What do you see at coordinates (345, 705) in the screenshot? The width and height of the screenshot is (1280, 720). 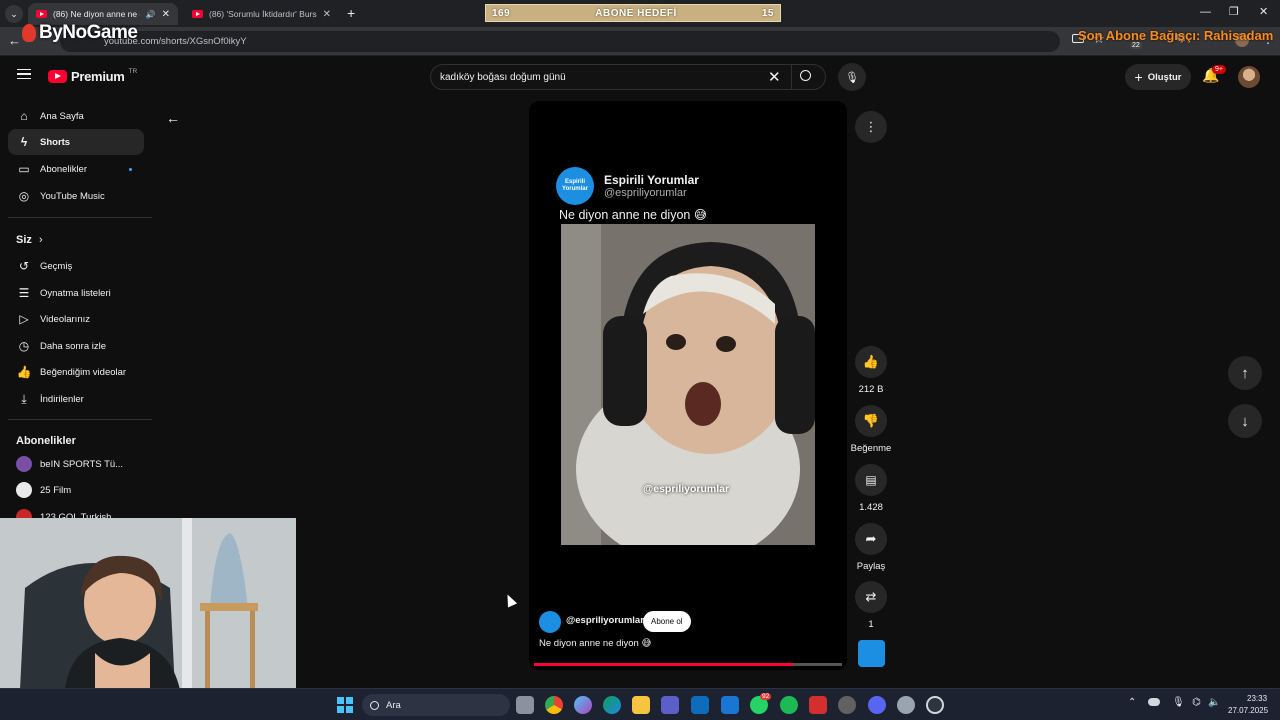 I see `windows-start-icon` at bounding box center [345, 705].